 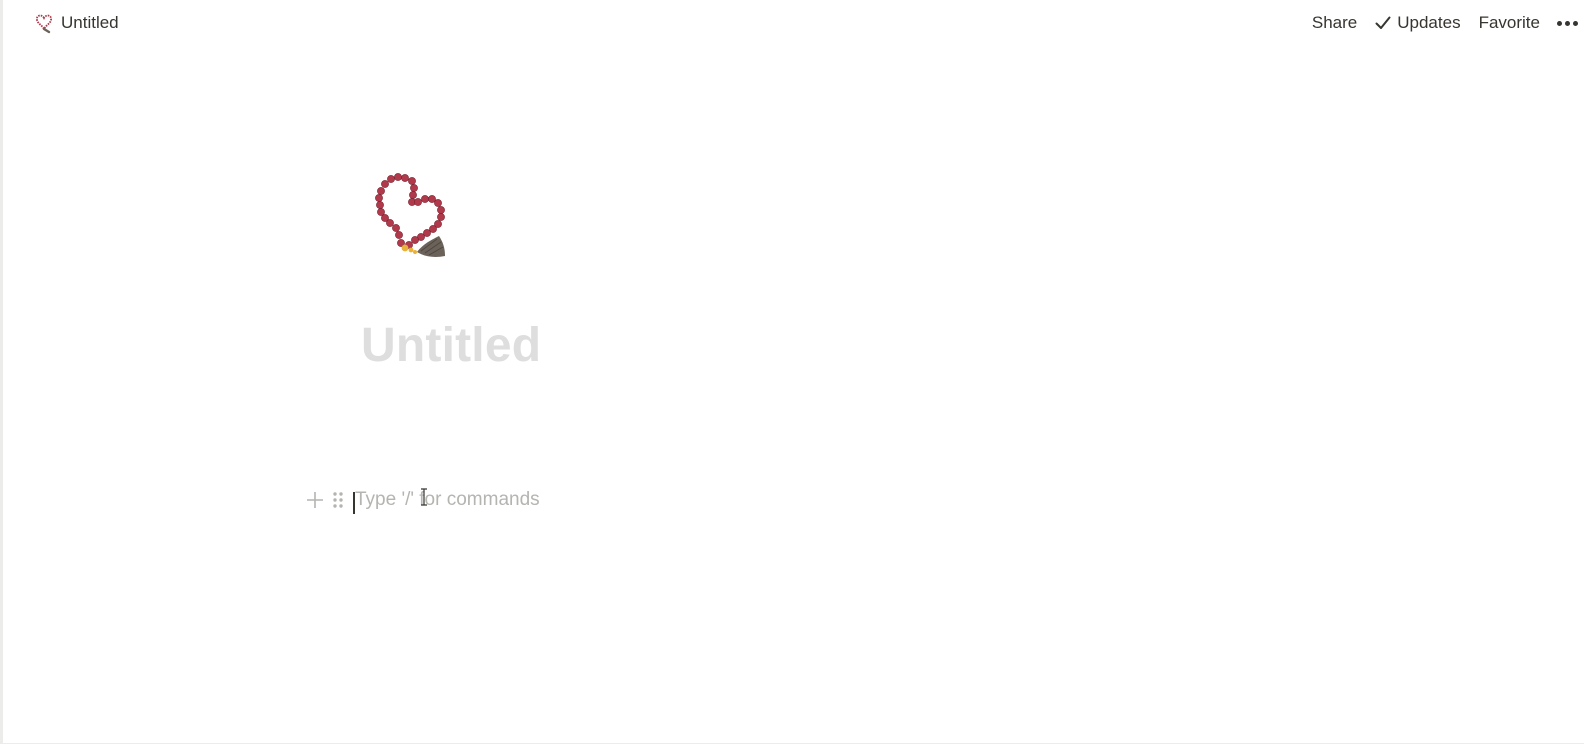 I want to click on prayer-beads-icon, so click(x=44, y=23).